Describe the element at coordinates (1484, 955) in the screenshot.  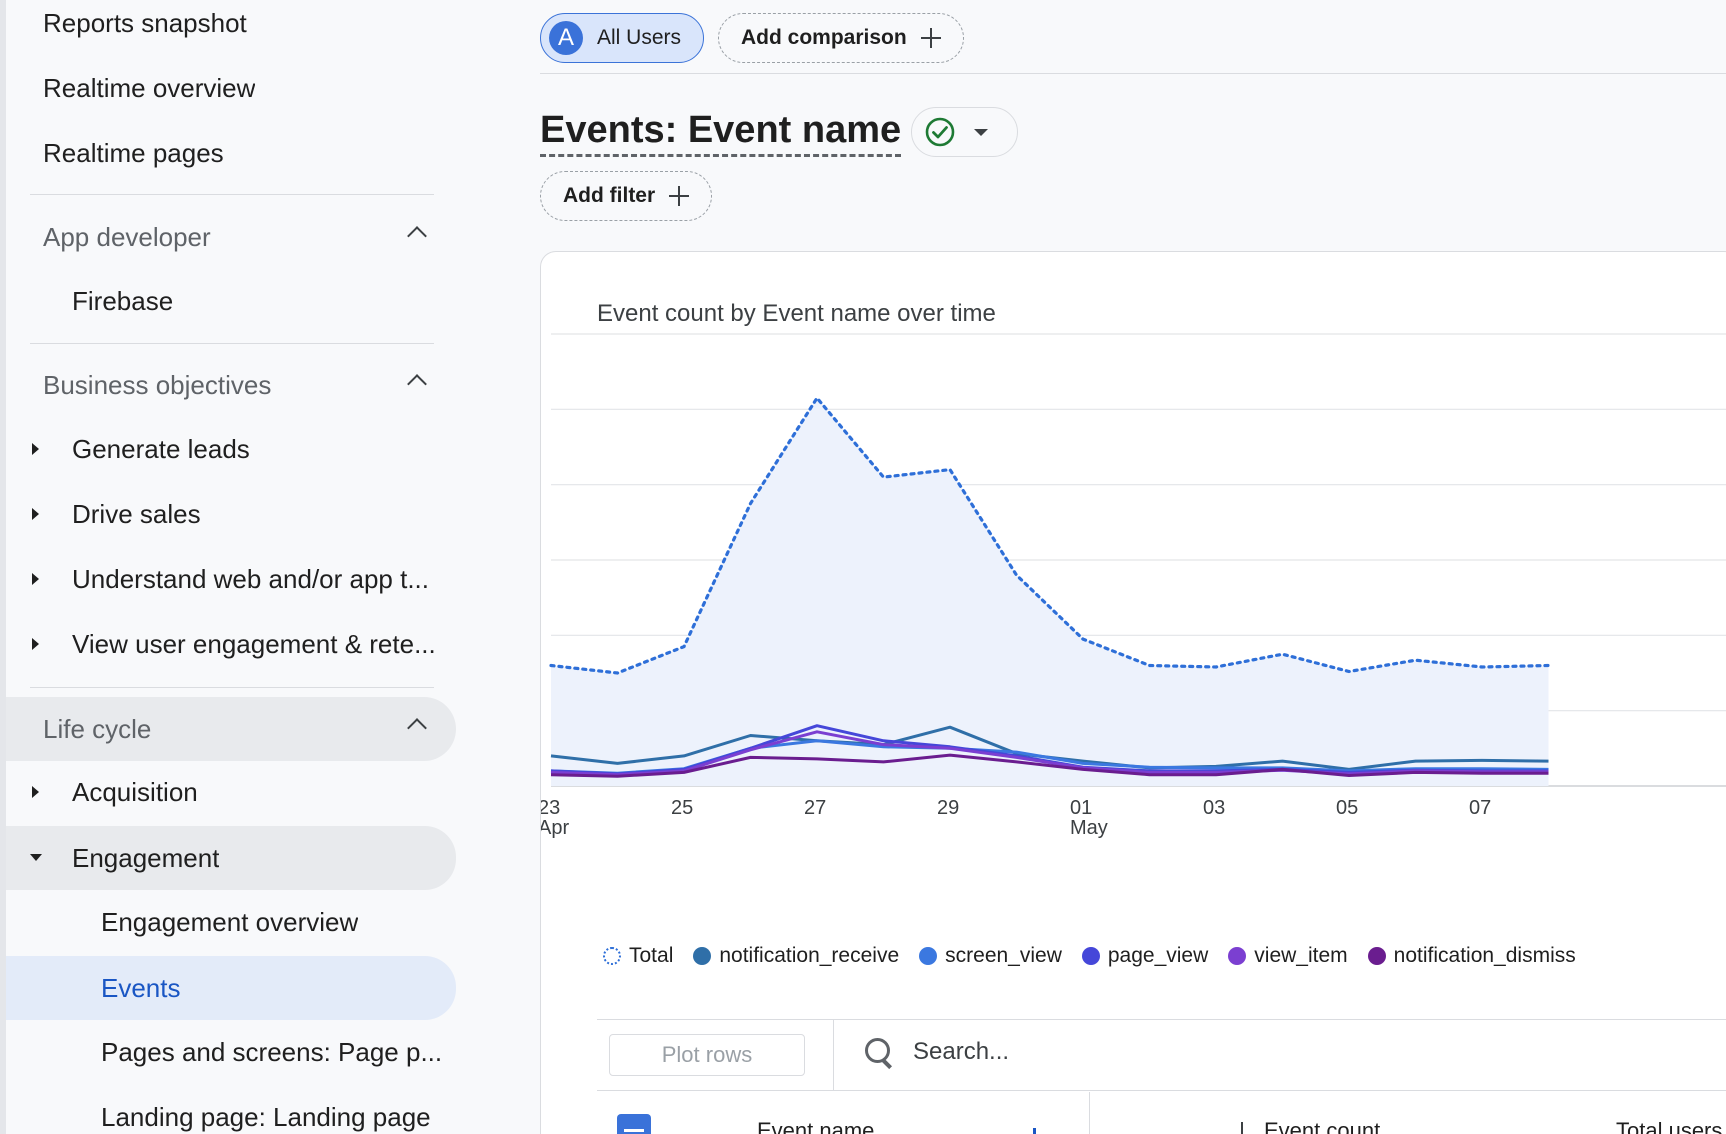
I see `legend-label: notification_dismiss` at that location.